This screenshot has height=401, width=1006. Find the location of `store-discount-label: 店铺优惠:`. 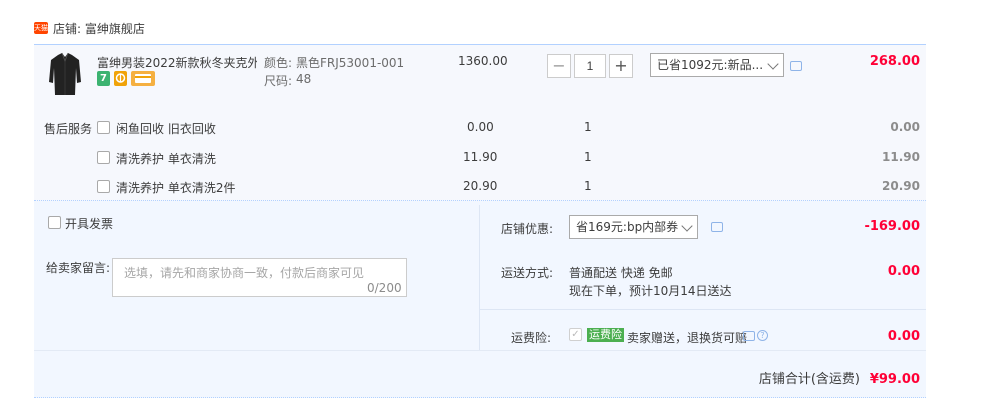

store-discount-label: 店铺优惠: is located at coordinates (527, 229).